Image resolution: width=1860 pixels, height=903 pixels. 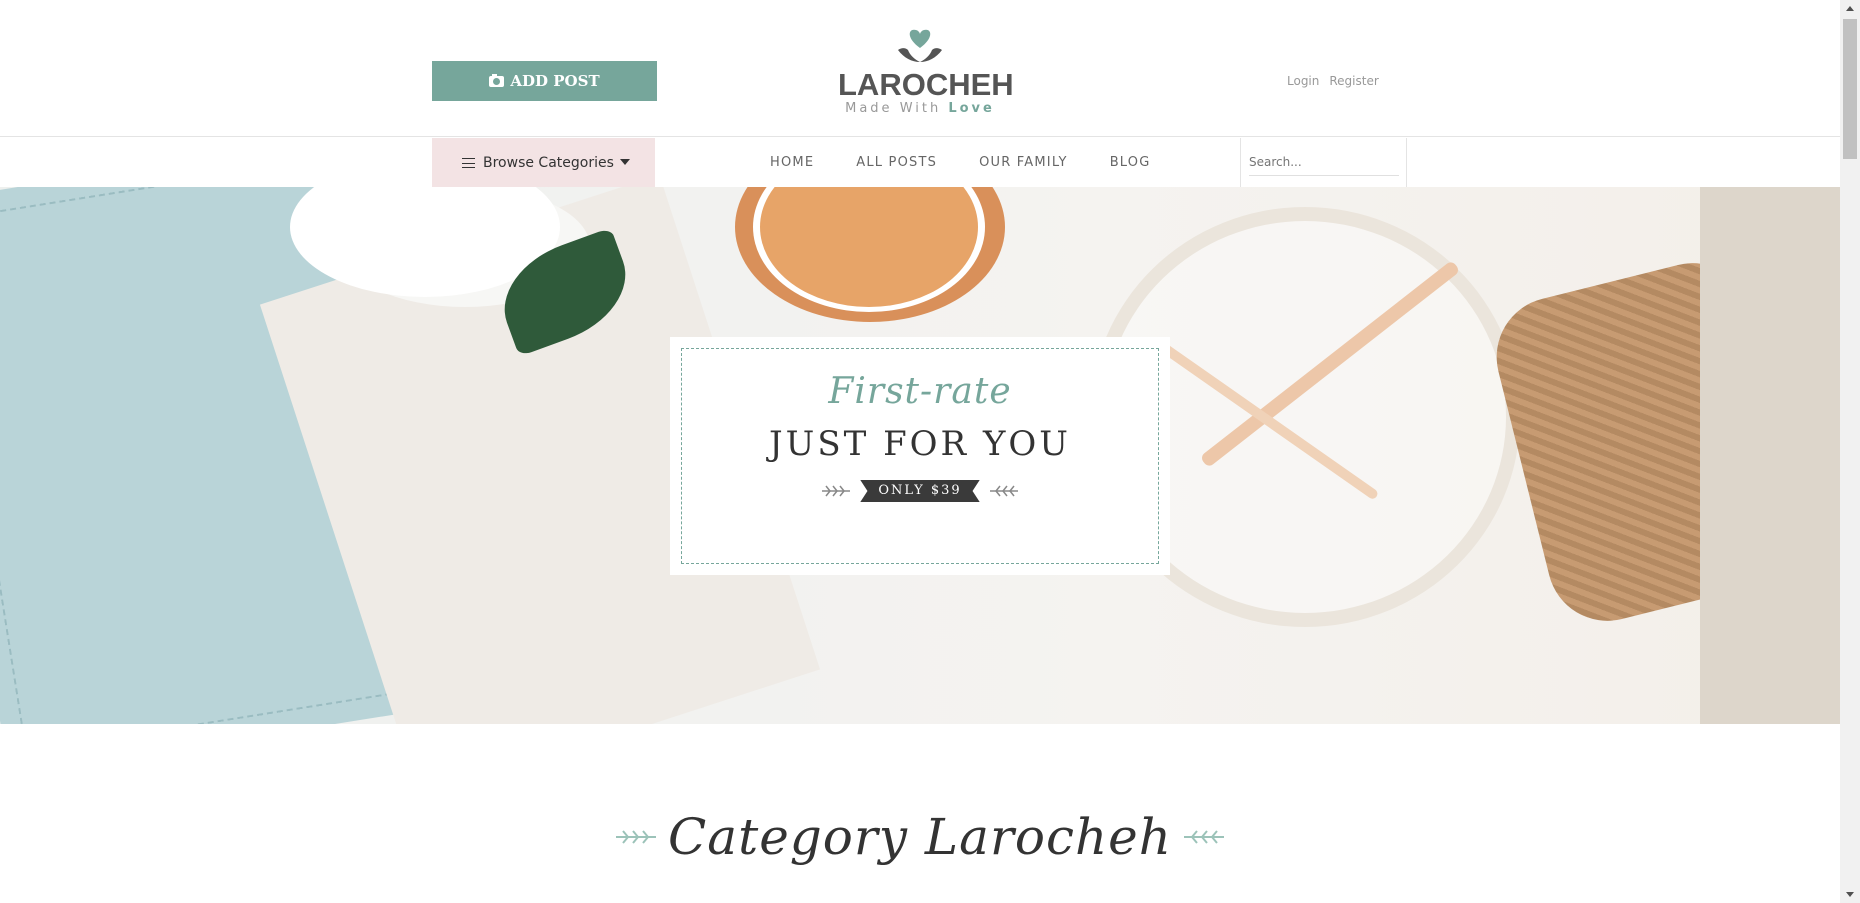 I want to click on category-section-heading: Category Larocheh, so click(x=920, y=837).